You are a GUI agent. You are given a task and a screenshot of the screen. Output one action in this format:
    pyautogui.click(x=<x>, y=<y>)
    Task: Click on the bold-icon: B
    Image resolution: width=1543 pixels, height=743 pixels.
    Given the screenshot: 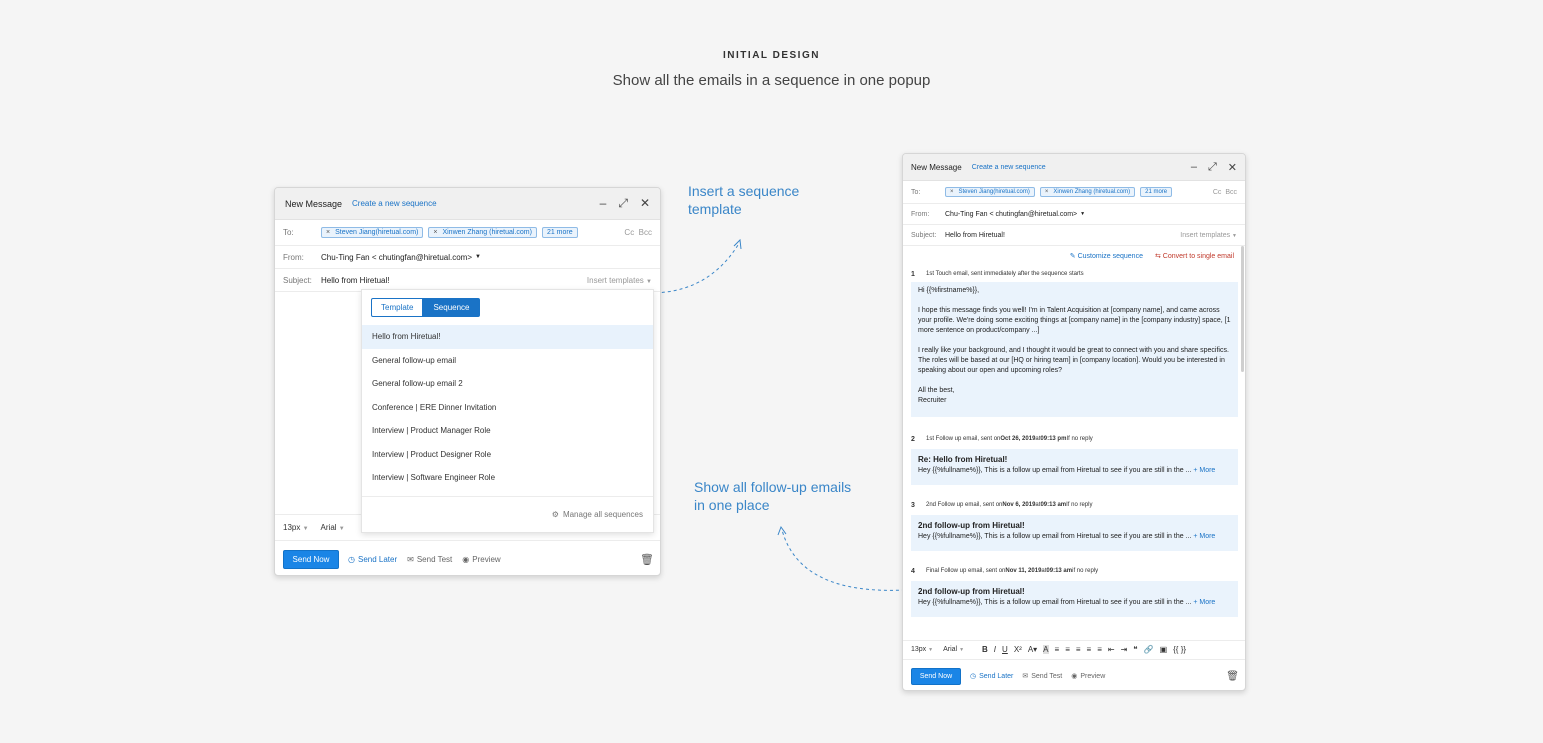 What is the action you would take?
    pyautogui.click(x=985, y=649)
    